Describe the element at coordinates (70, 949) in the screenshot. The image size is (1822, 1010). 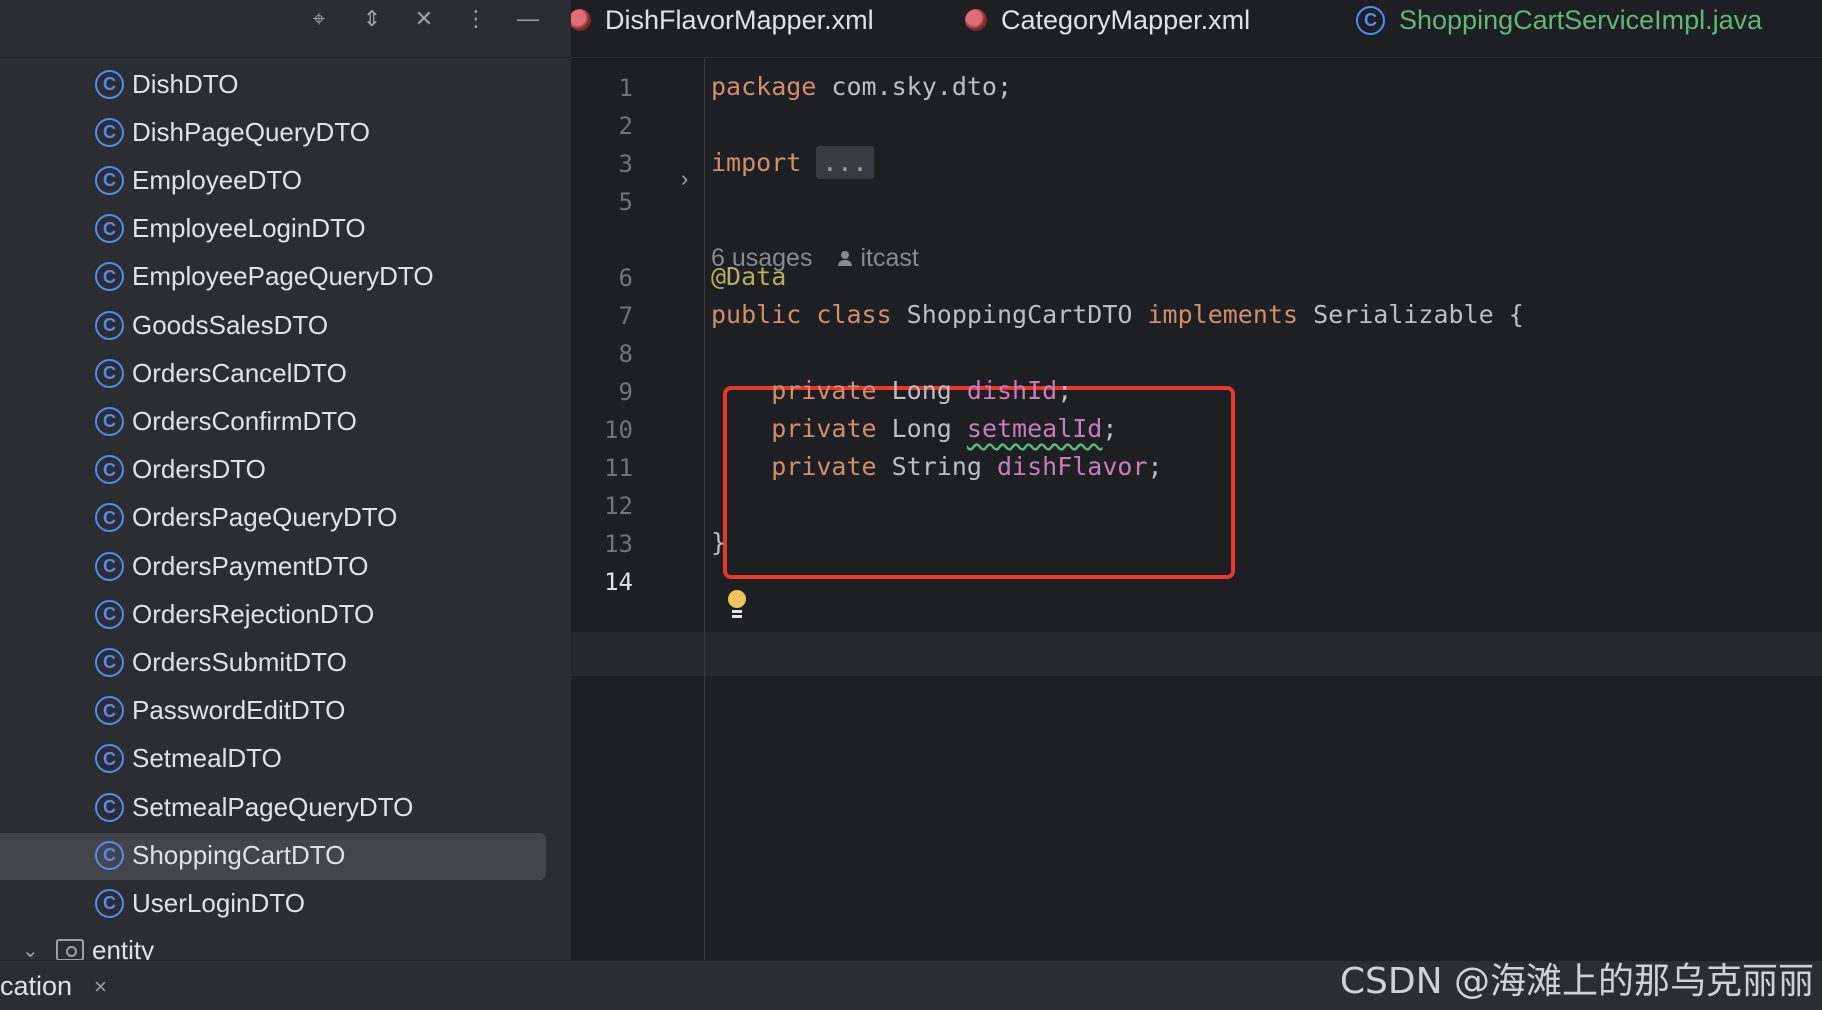
I see `package-folder-icon` at that location.